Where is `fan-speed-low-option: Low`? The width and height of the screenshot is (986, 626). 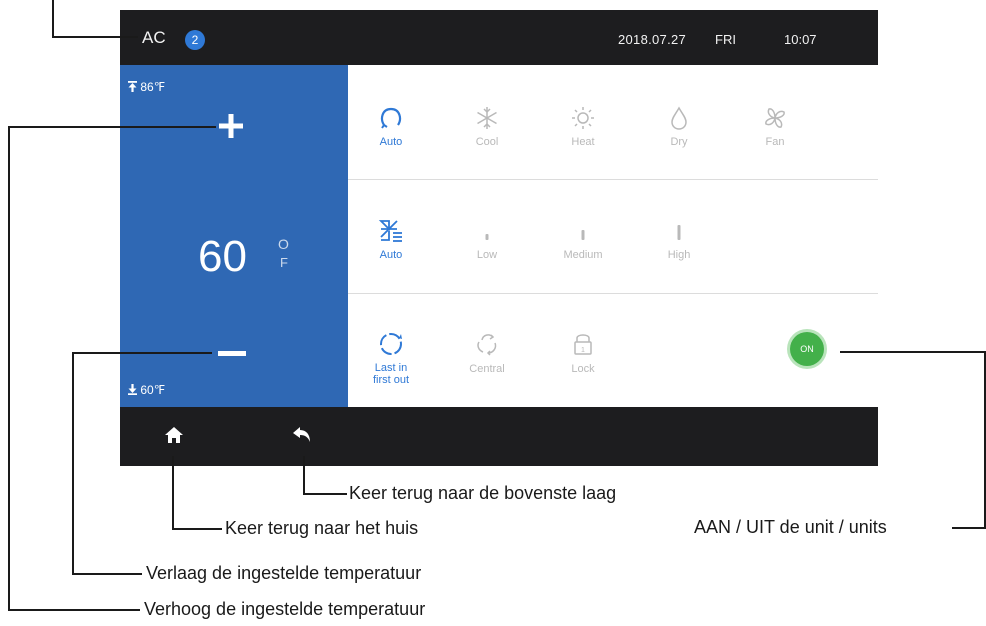 fan-speed-low-option: Low is located at coordinates (487, 239).